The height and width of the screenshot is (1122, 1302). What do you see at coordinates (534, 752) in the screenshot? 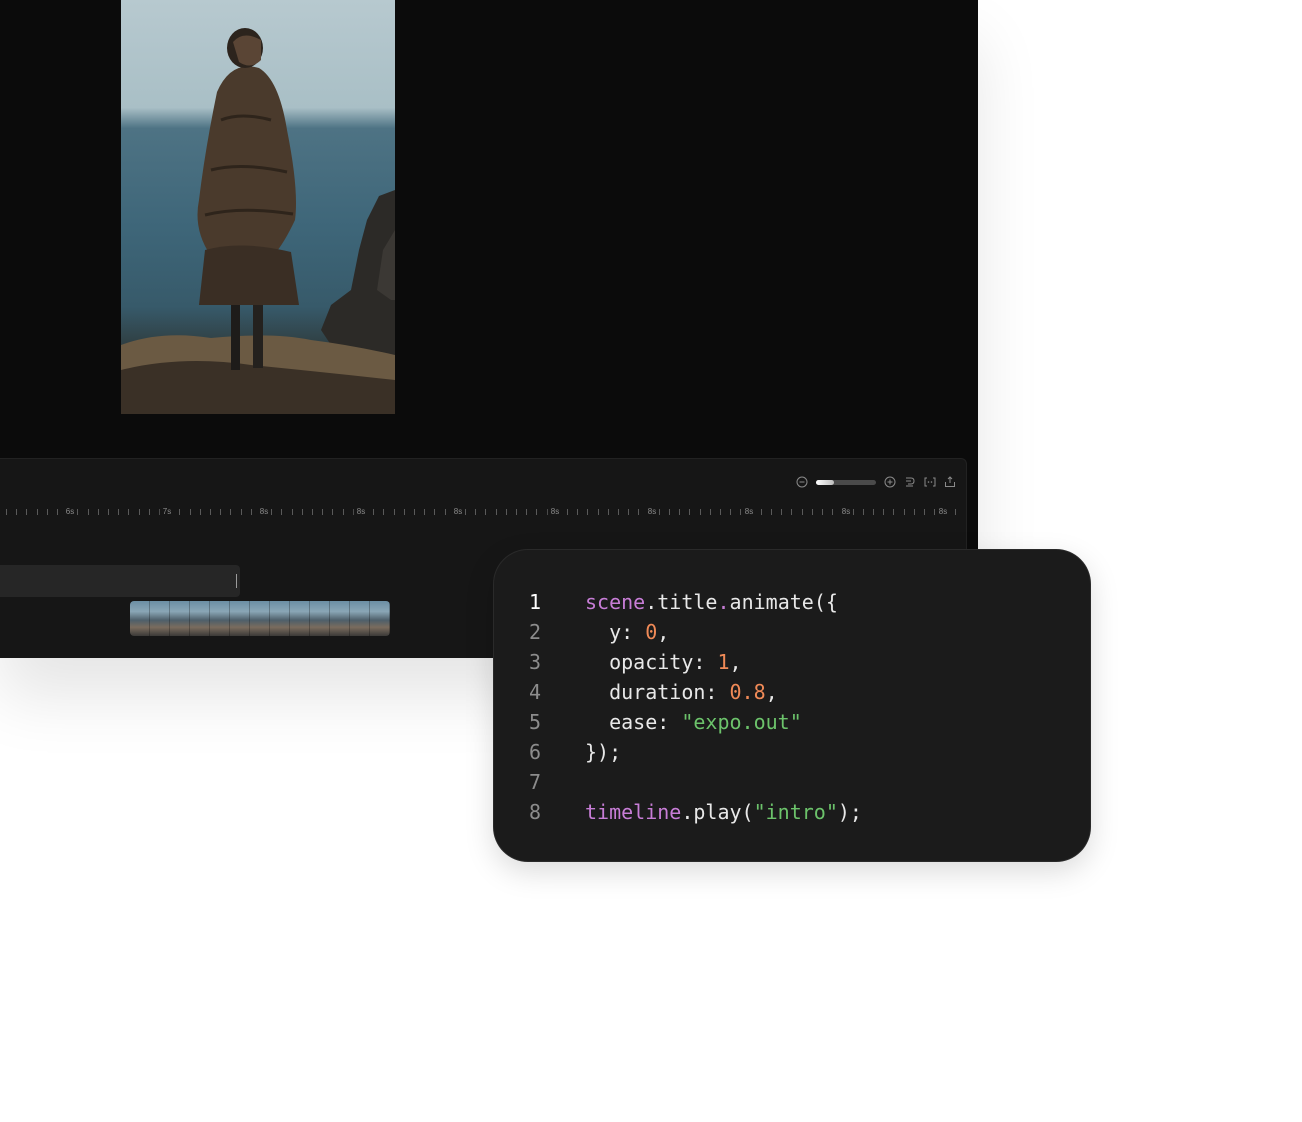
I see `line-number: 6` at bounding box center [534, 752].